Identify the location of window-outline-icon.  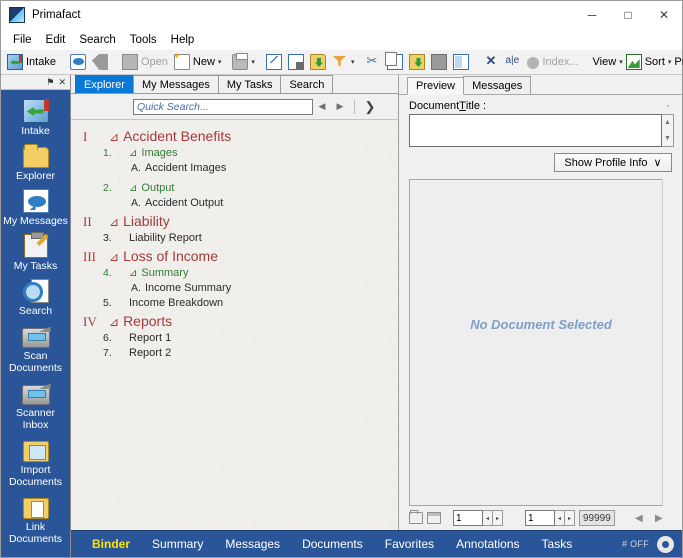
(434, 518).